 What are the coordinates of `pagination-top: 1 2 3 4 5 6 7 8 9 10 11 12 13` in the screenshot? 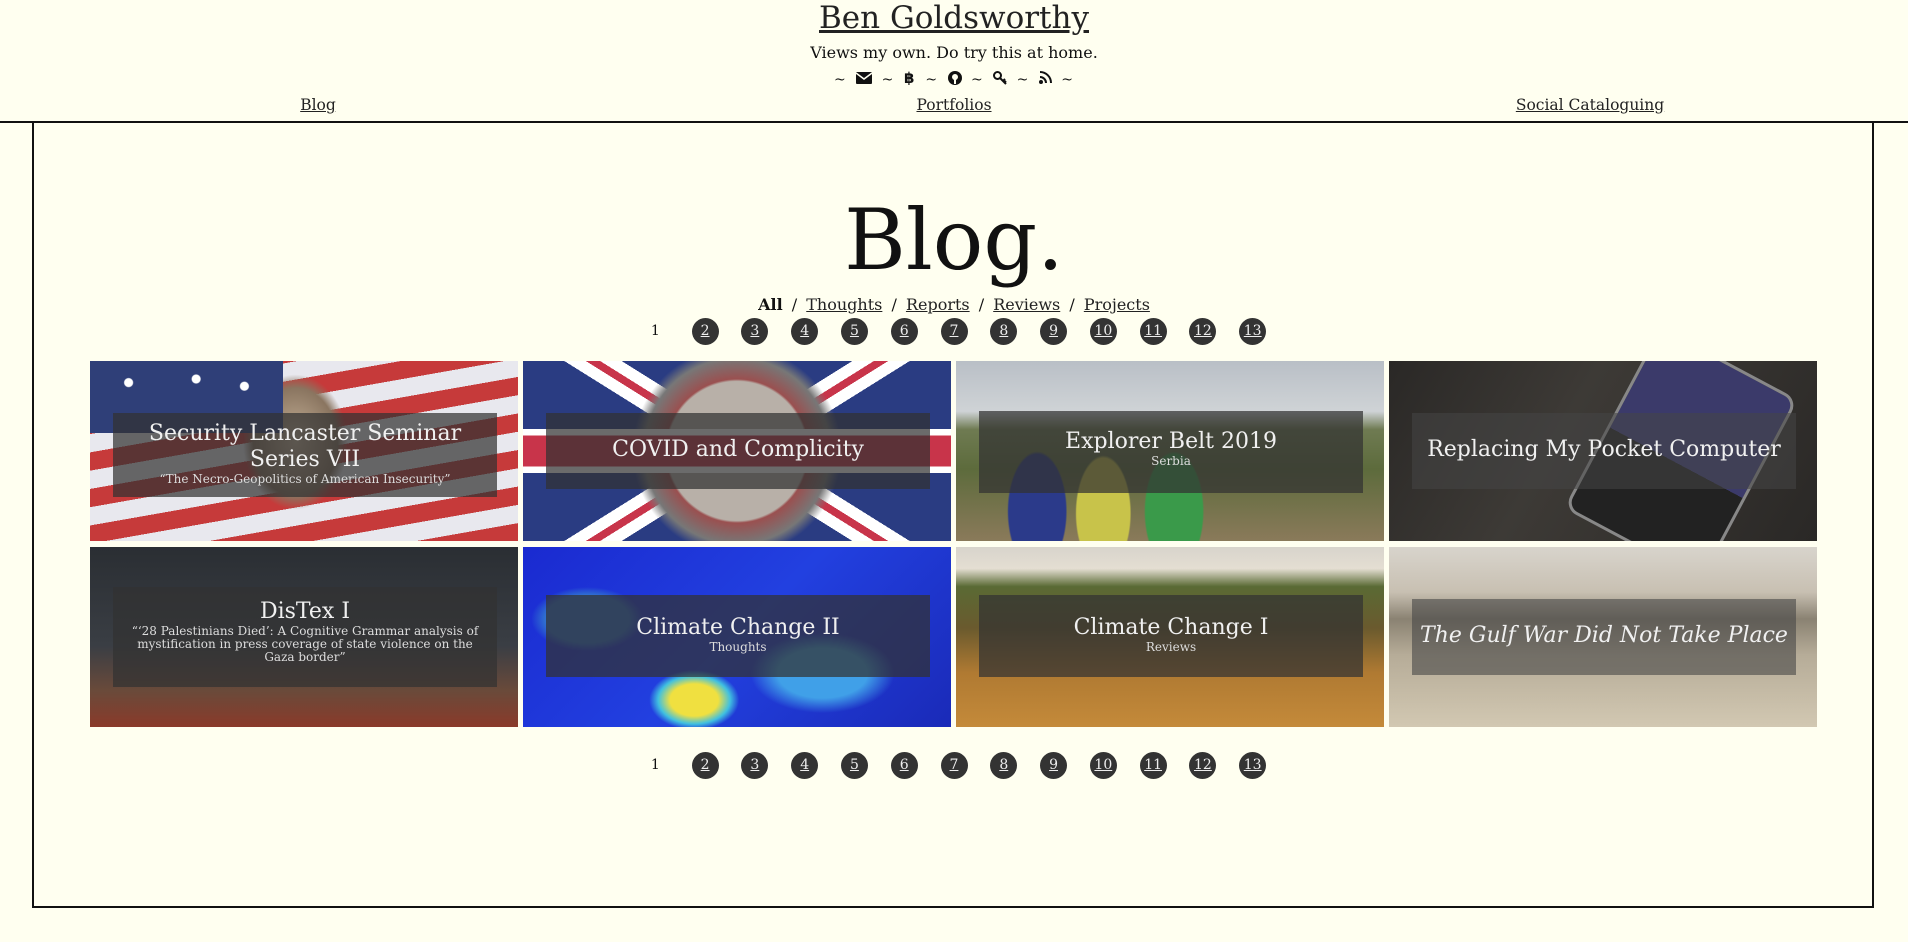 It's located at (954, 333).